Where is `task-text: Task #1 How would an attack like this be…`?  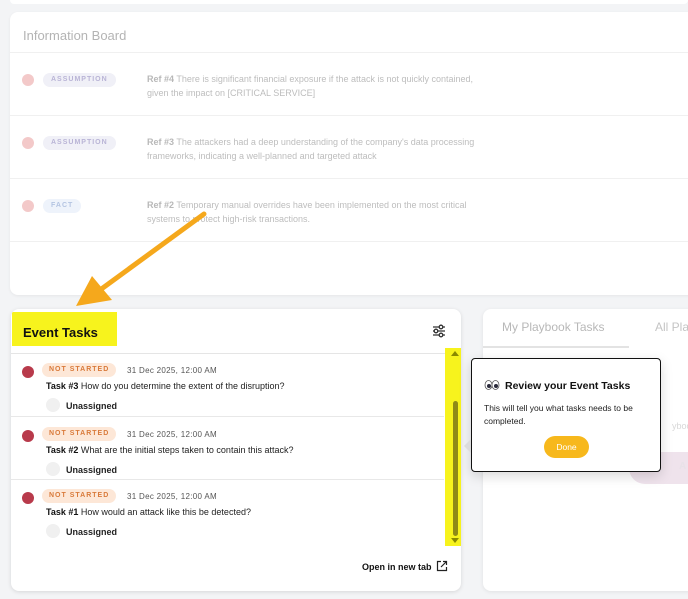 task-text: Task #1 How would an attack like this be… is located at coordinates (148, 512).